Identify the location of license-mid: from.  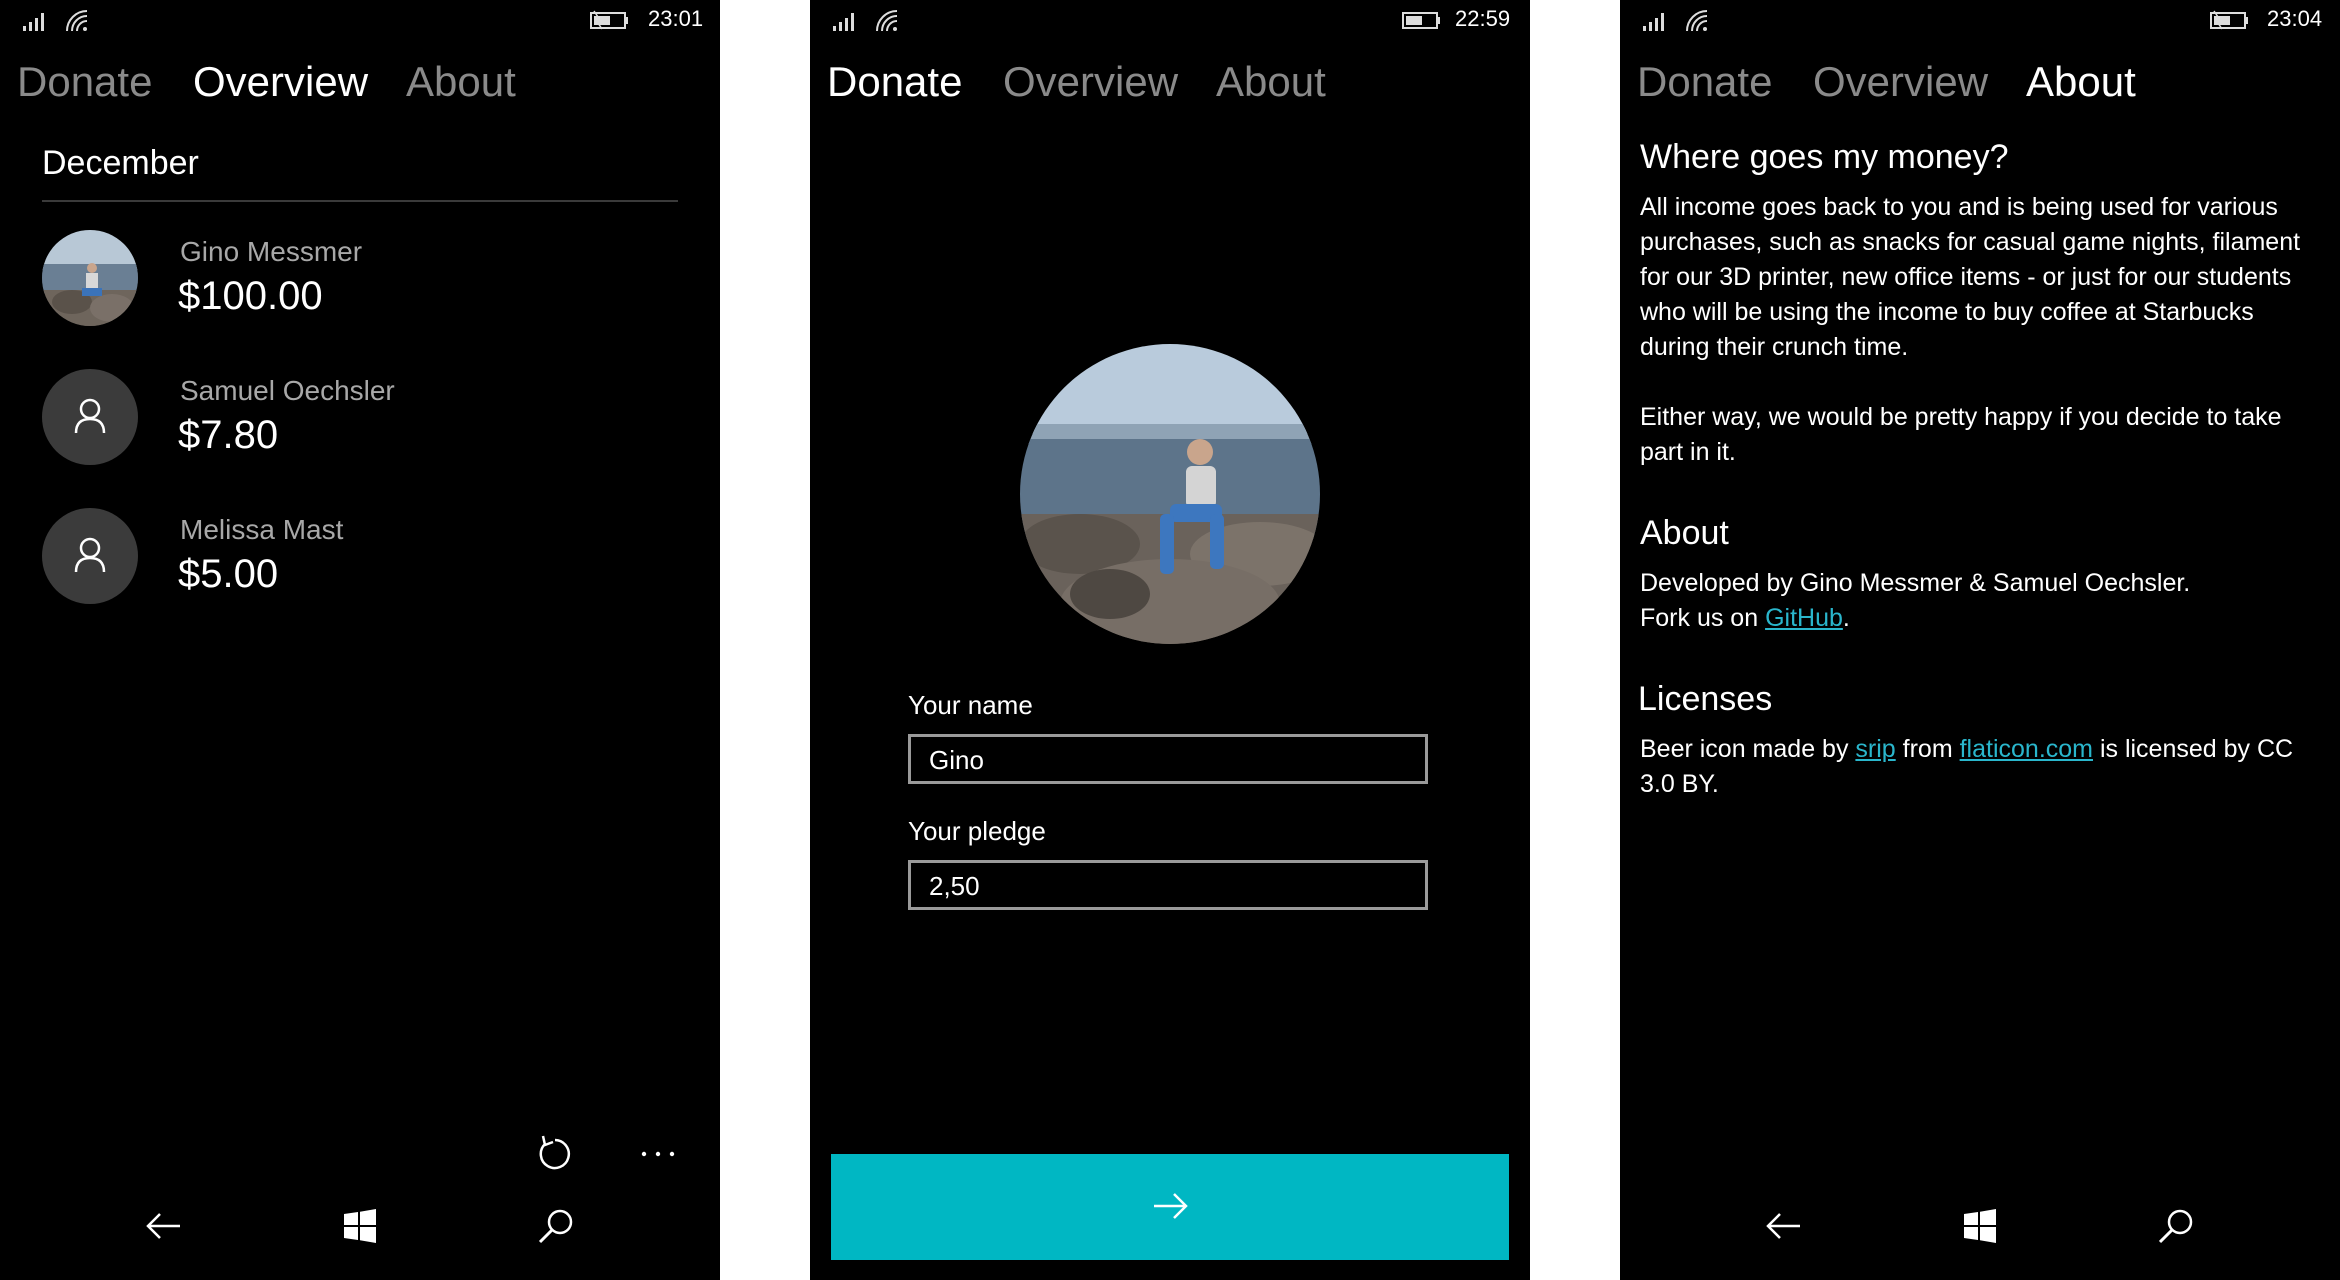
(1927, 749).